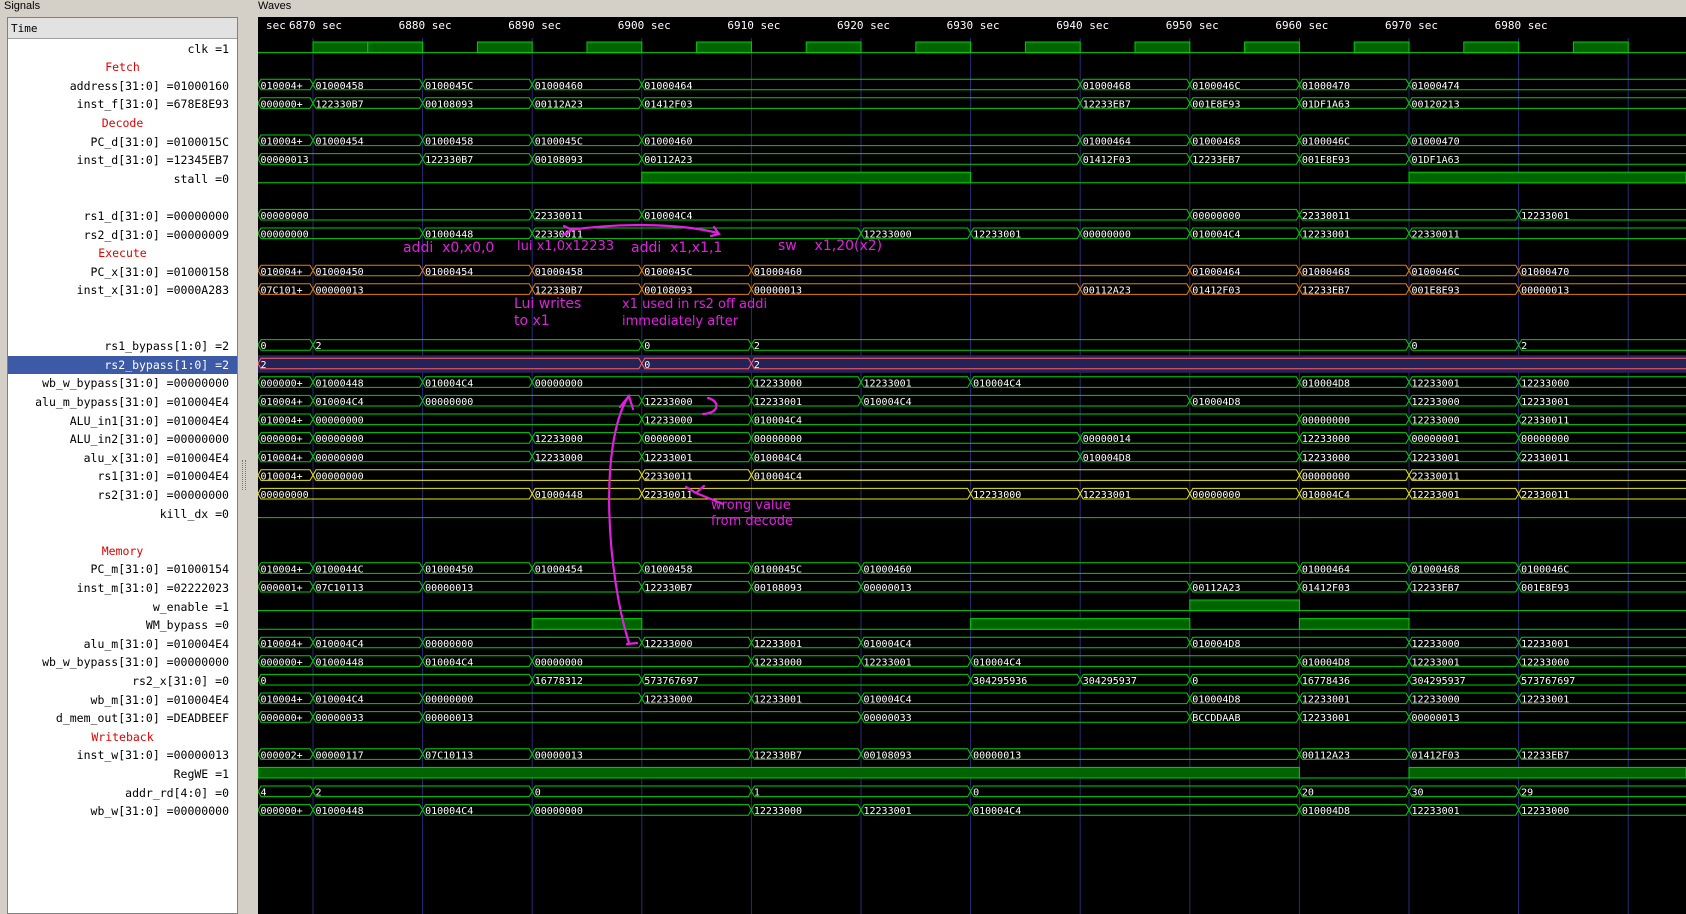  Describe the element at coordinates (264, 793) in the screenshot. I see `bus-value: 4` at that location.